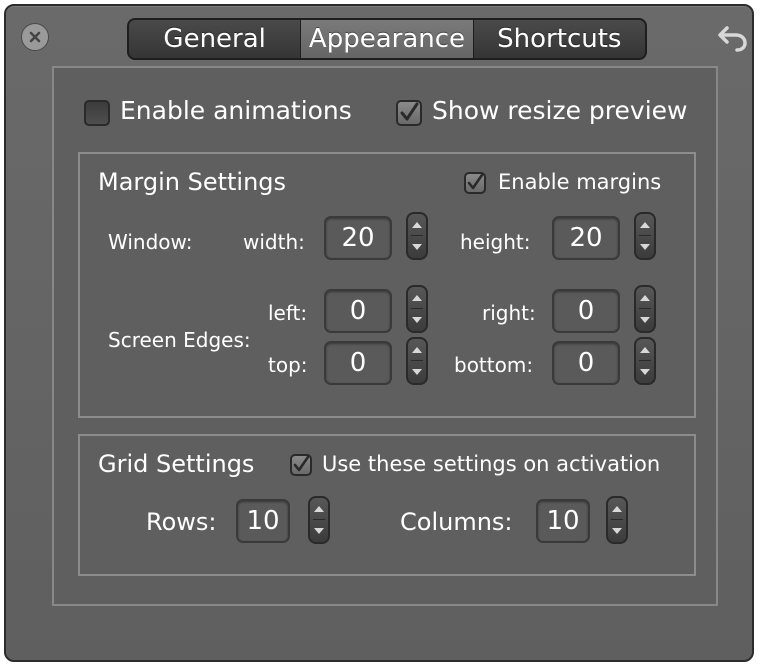 This screenshot has height=670, width=760. I want to click on columns-label: Columns:, so click(456, 522).